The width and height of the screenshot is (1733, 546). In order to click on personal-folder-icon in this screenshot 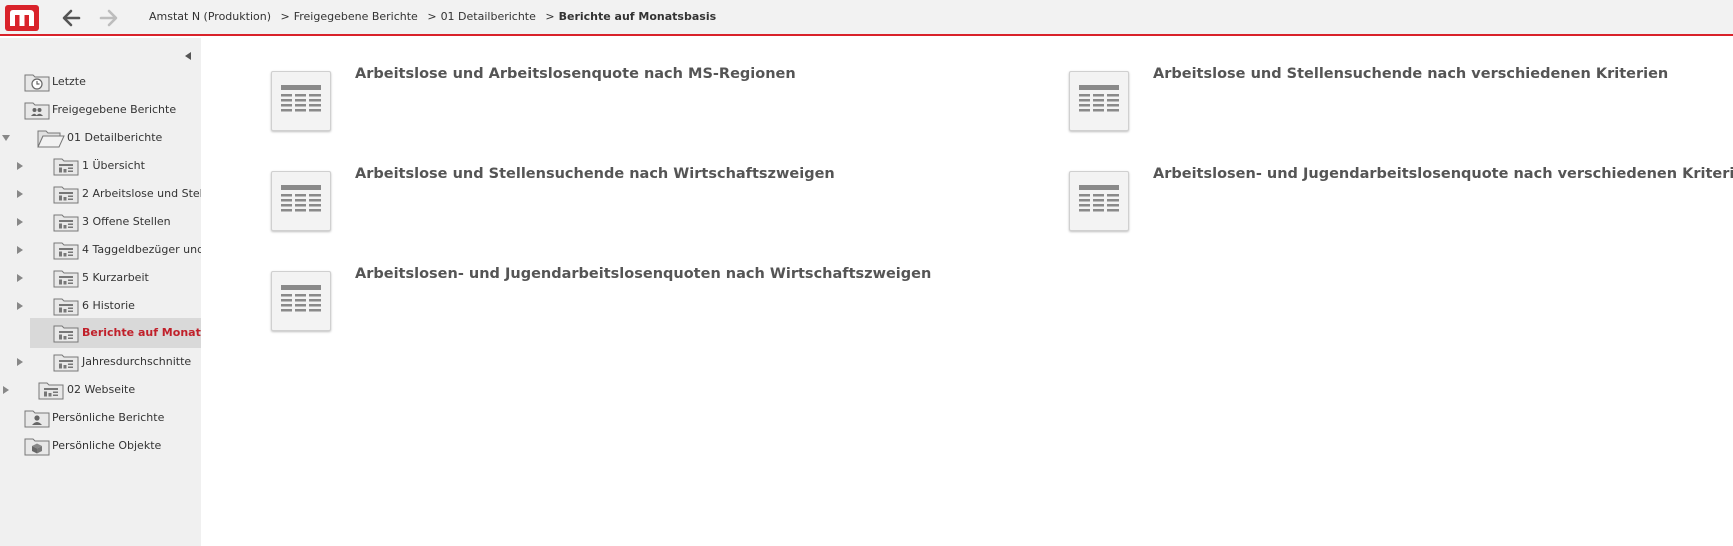, I will do `click(37, 419)`.